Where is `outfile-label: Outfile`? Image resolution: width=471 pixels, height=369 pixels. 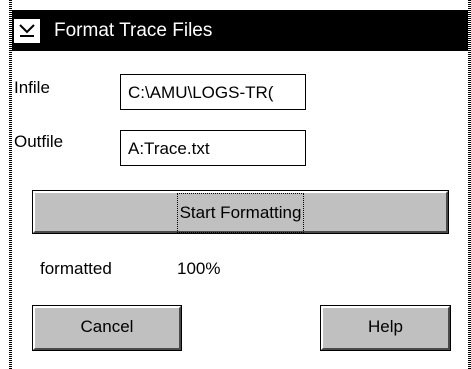
outfile-label: Outfile is located at coordinates (39, 141).